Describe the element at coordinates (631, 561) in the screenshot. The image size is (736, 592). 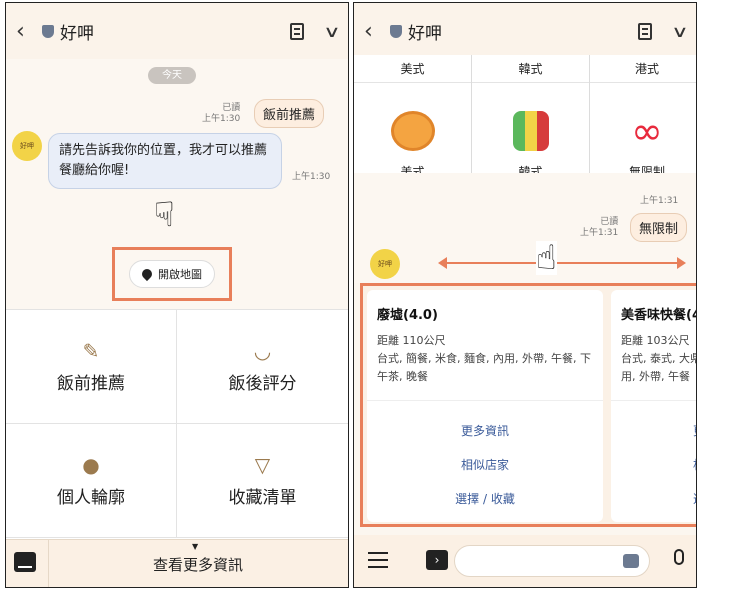
I see `sticker-icon` at that location.